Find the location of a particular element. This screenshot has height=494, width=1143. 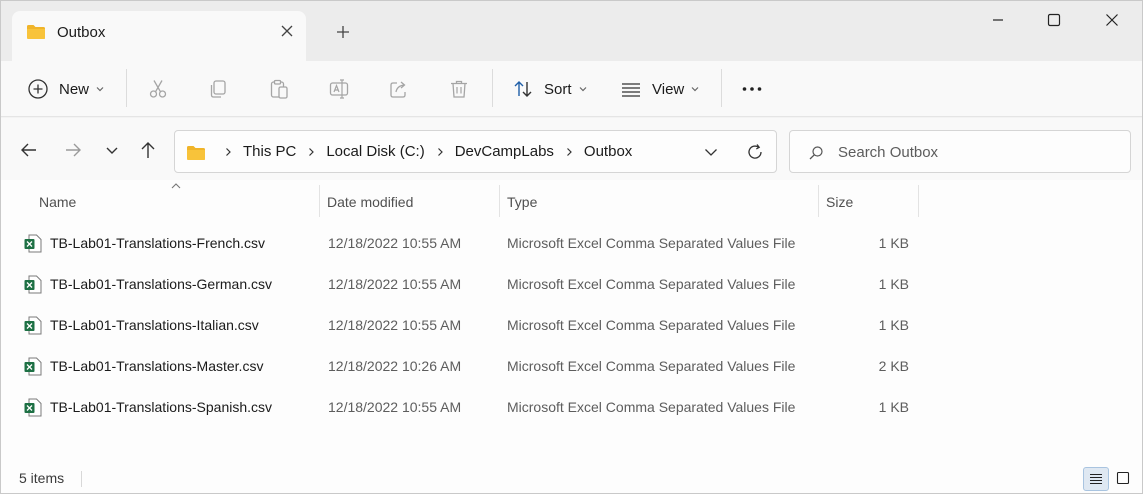

file-name: TB-Lab01-Translations-Master.csv is located at coordinates (157, 366).